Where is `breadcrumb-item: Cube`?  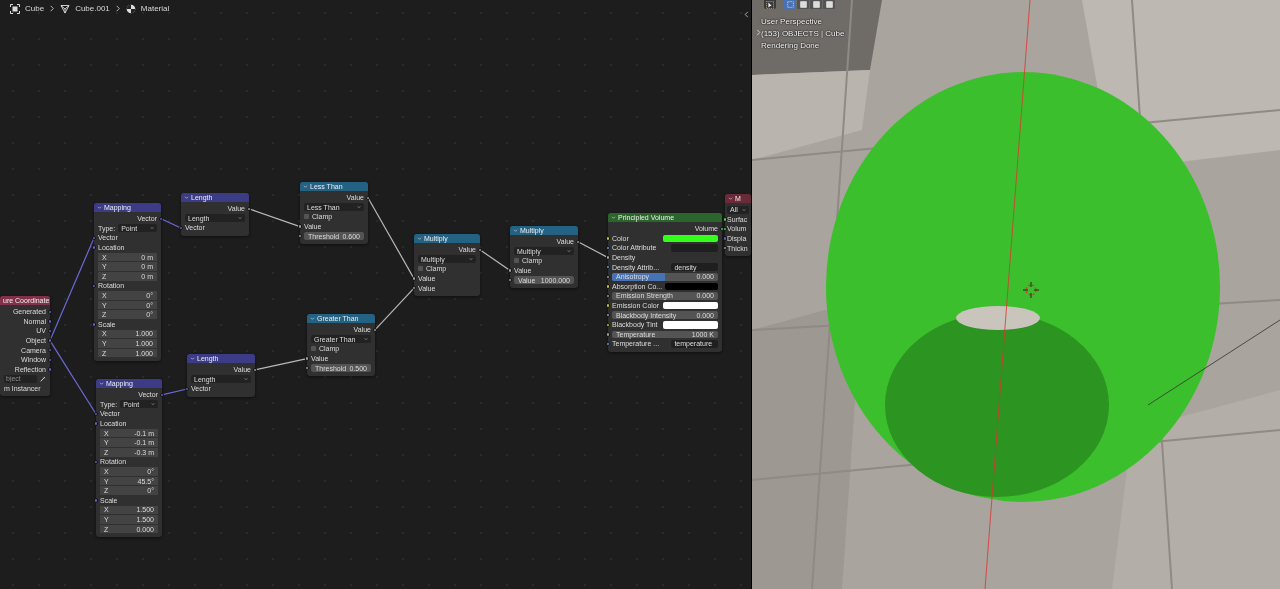 breadcrumb-item: Cube is located at coordinates (35, 8).